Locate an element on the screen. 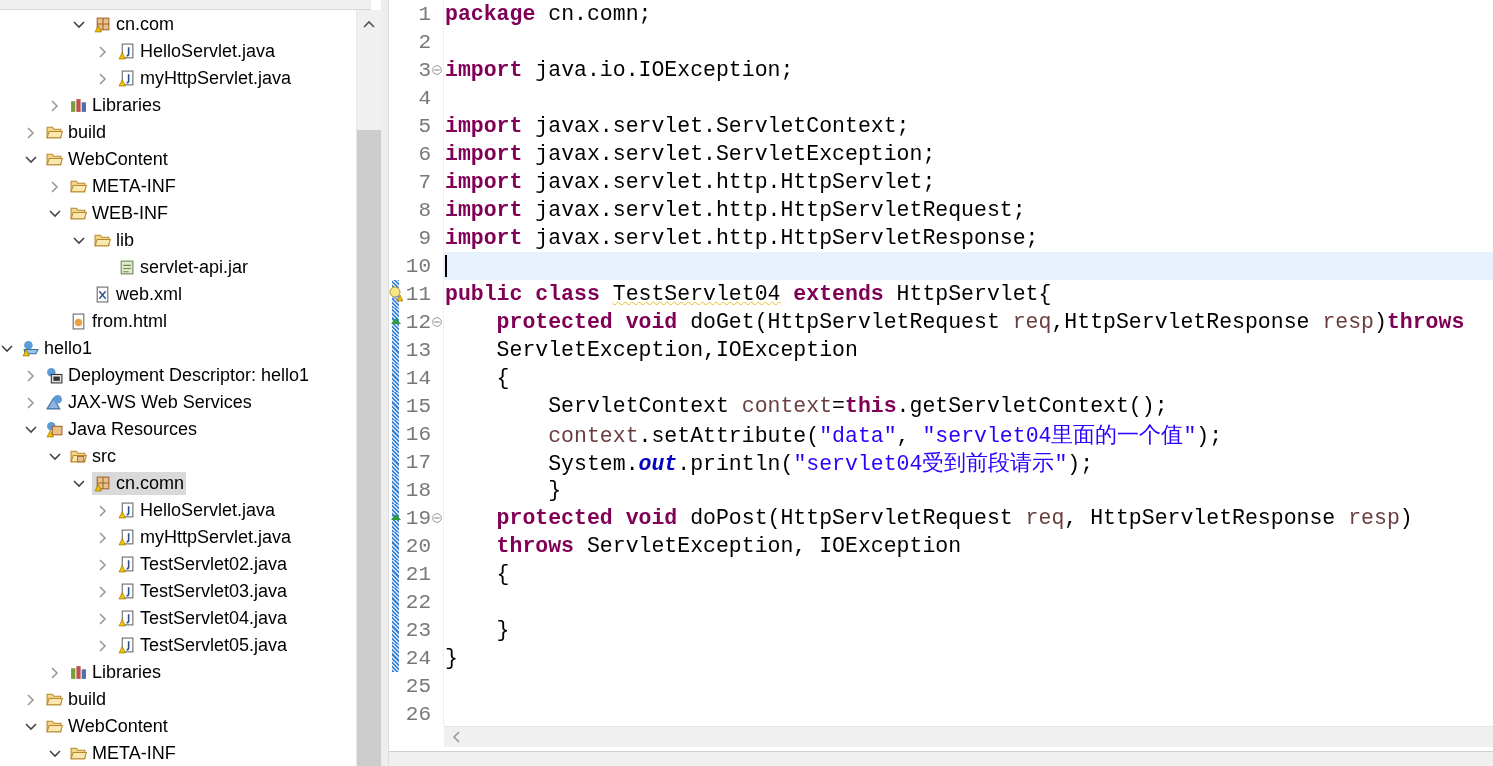 This screenshot has width=1493, height=766. tree-item: JAX-WS Web Services is located at coordinates (149, 402).